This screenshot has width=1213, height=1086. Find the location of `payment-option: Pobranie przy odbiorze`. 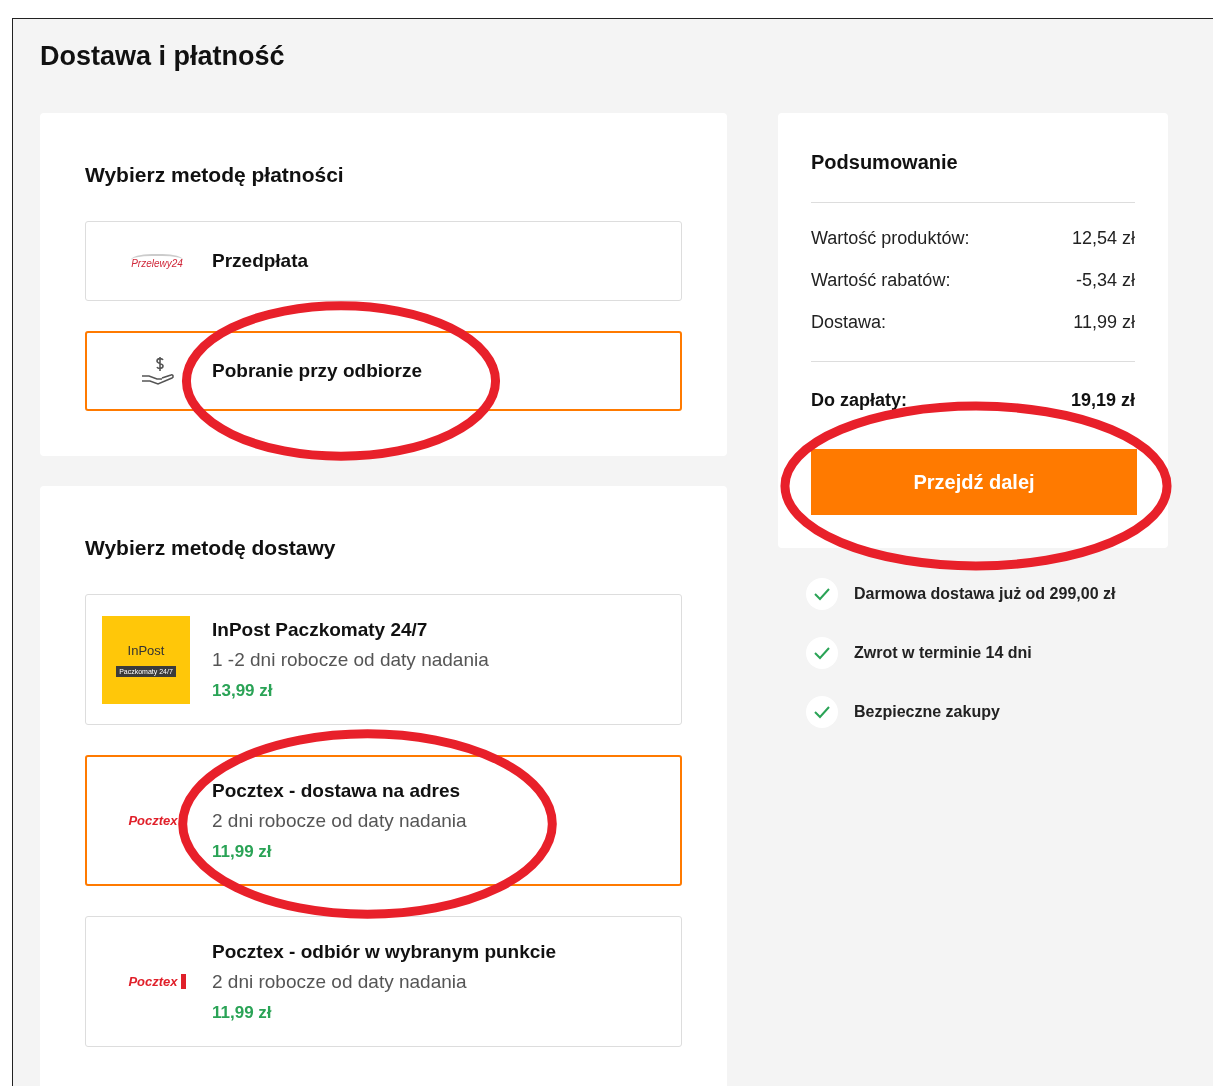

payment-option: Pobranie przy odbiorze is located at coordinates (383, 371).